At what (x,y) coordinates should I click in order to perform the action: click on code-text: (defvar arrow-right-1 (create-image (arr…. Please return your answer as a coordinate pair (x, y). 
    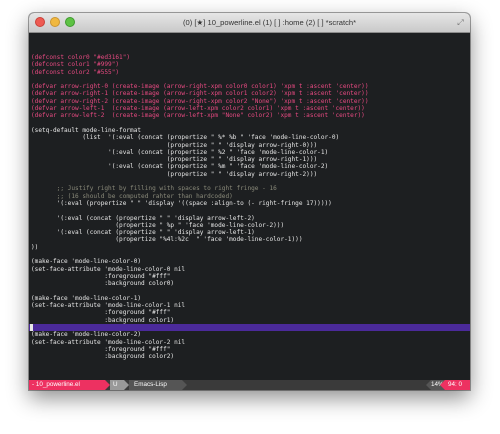
    Looking at the image, I should click on (200, 94).